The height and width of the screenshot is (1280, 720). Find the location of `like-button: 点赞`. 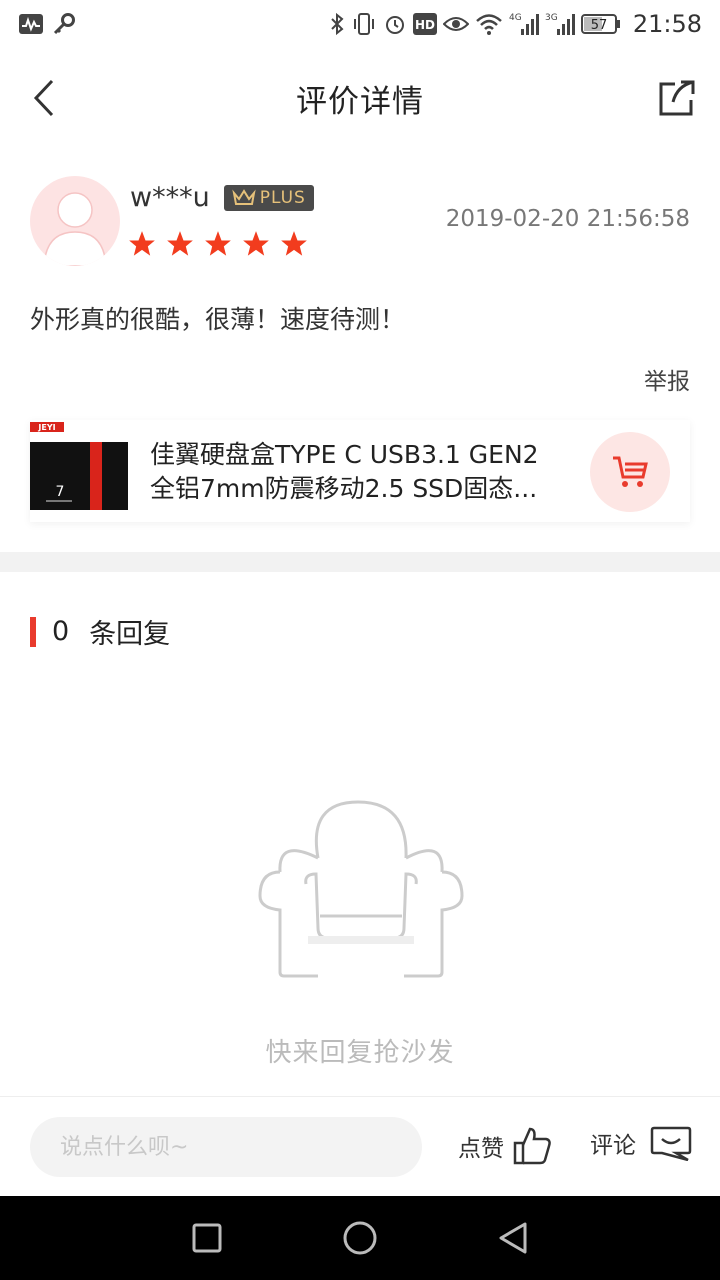

like-button: 点赞 is located at coordinates (506, 1146).